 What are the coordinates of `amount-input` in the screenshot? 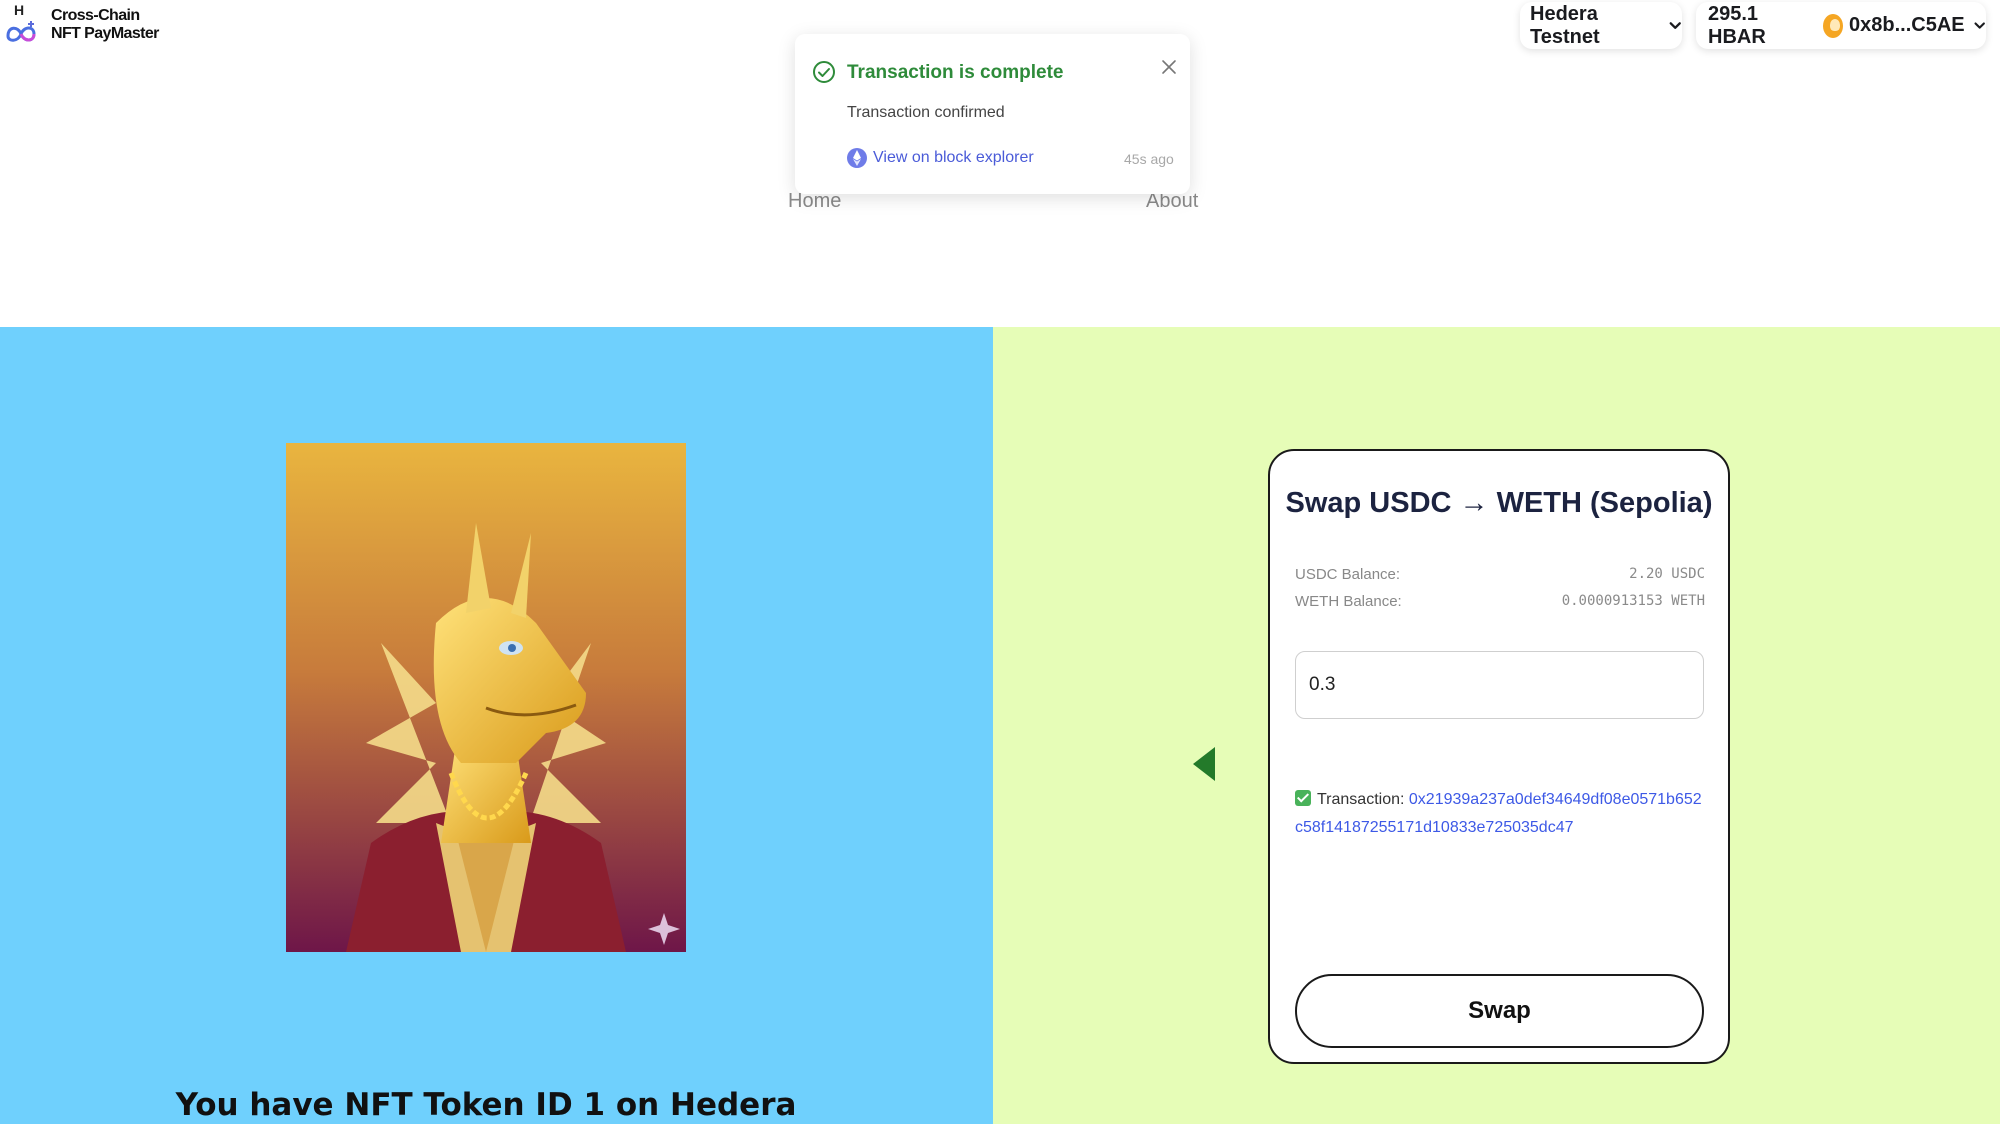 It's located at (1499, 685).